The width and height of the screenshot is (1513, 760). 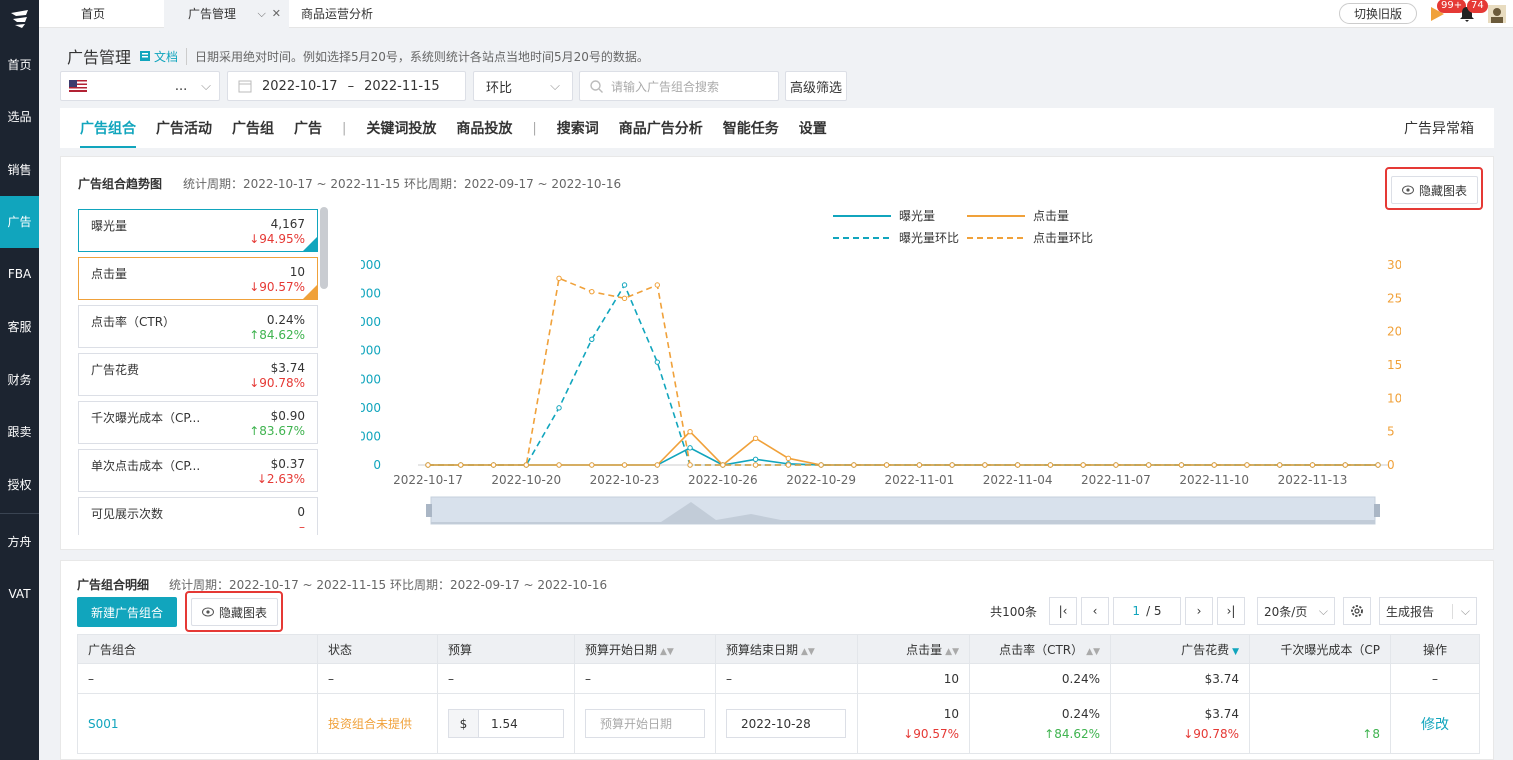 What do you see at coordinates (198, 516) in the screenshot?
I see `metric-card: 可见展示次数 0–` at bounding box center [198, 516].